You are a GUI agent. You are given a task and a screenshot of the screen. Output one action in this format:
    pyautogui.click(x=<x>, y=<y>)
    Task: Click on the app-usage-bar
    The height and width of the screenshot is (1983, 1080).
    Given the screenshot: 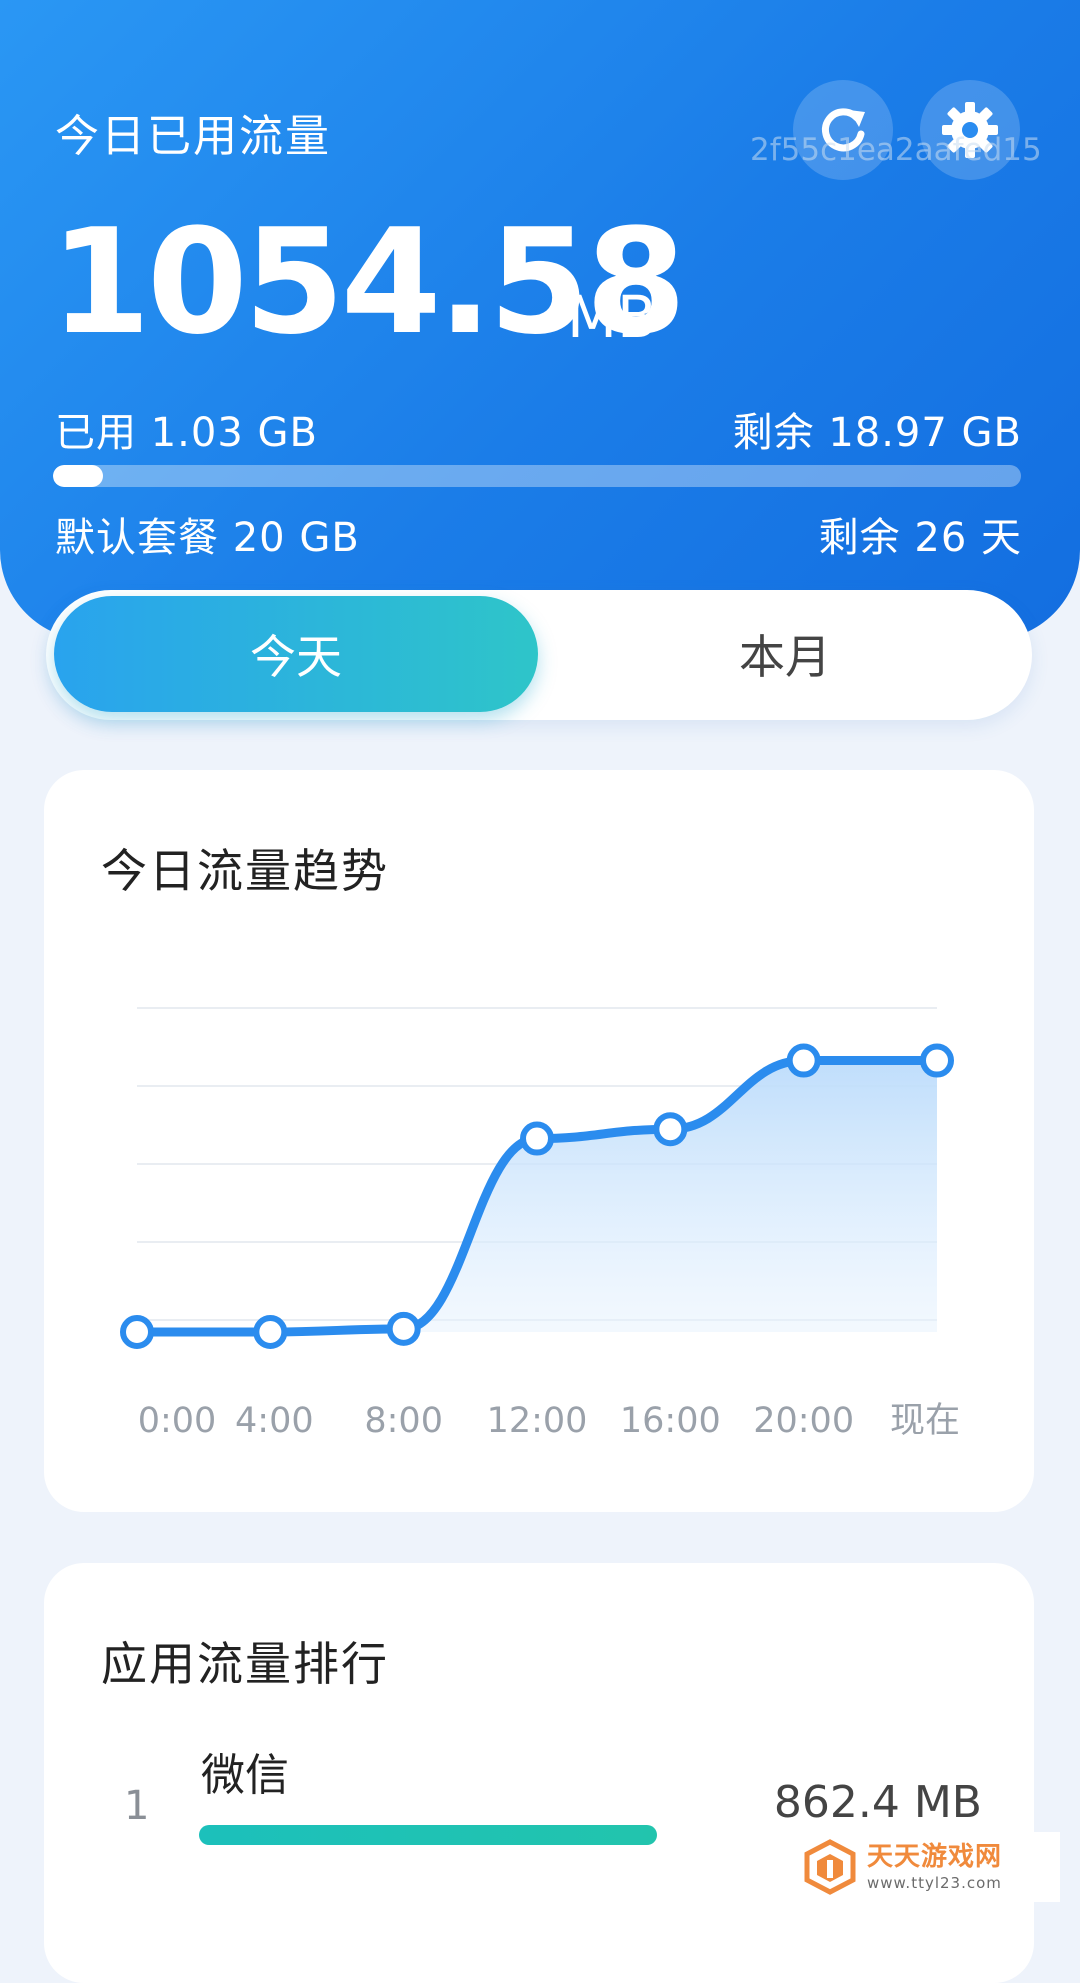 What is the action you would take?
    pyautogui.click(x=479, y=1835)
    